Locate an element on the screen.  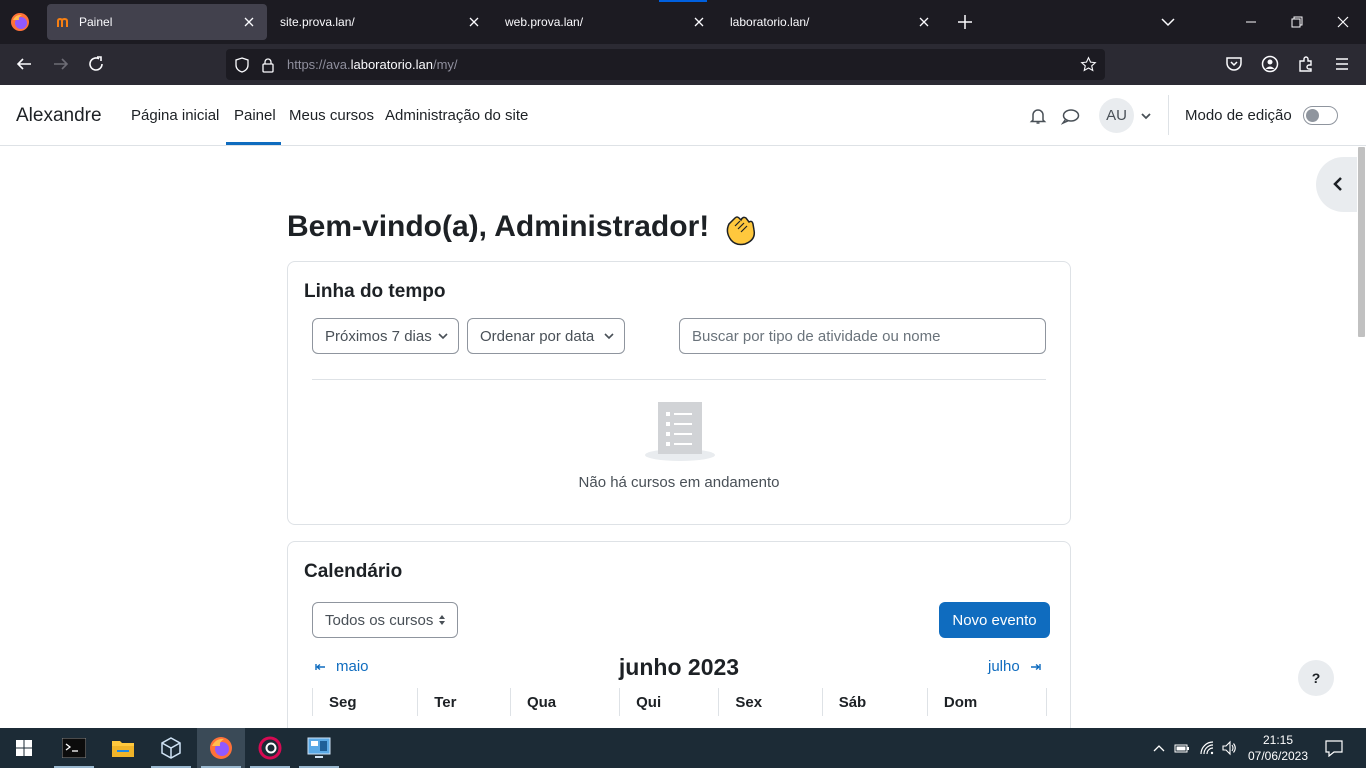
calendar-title: Calendário is located at coordinates (353, 571).